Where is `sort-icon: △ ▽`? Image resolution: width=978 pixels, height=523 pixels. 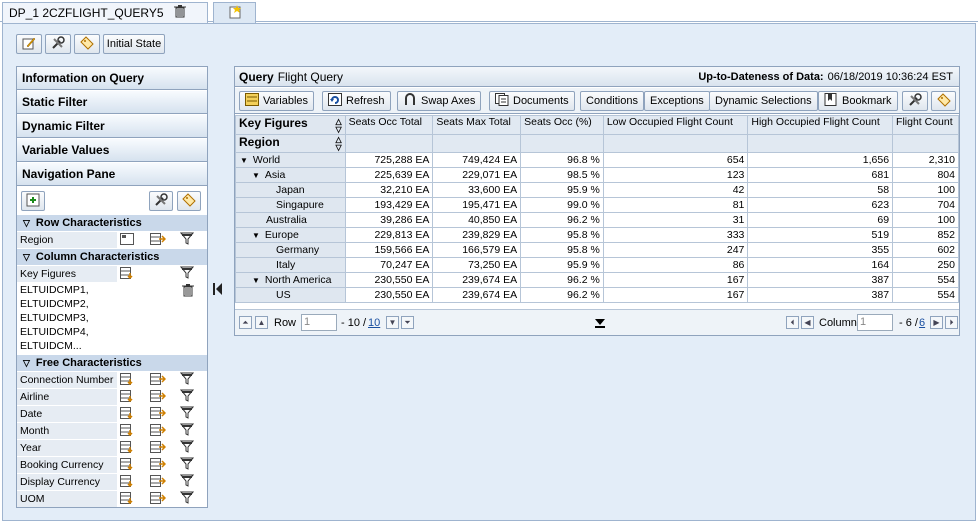 sort-icon: △ ▽ is located at coordinates (338, 144).